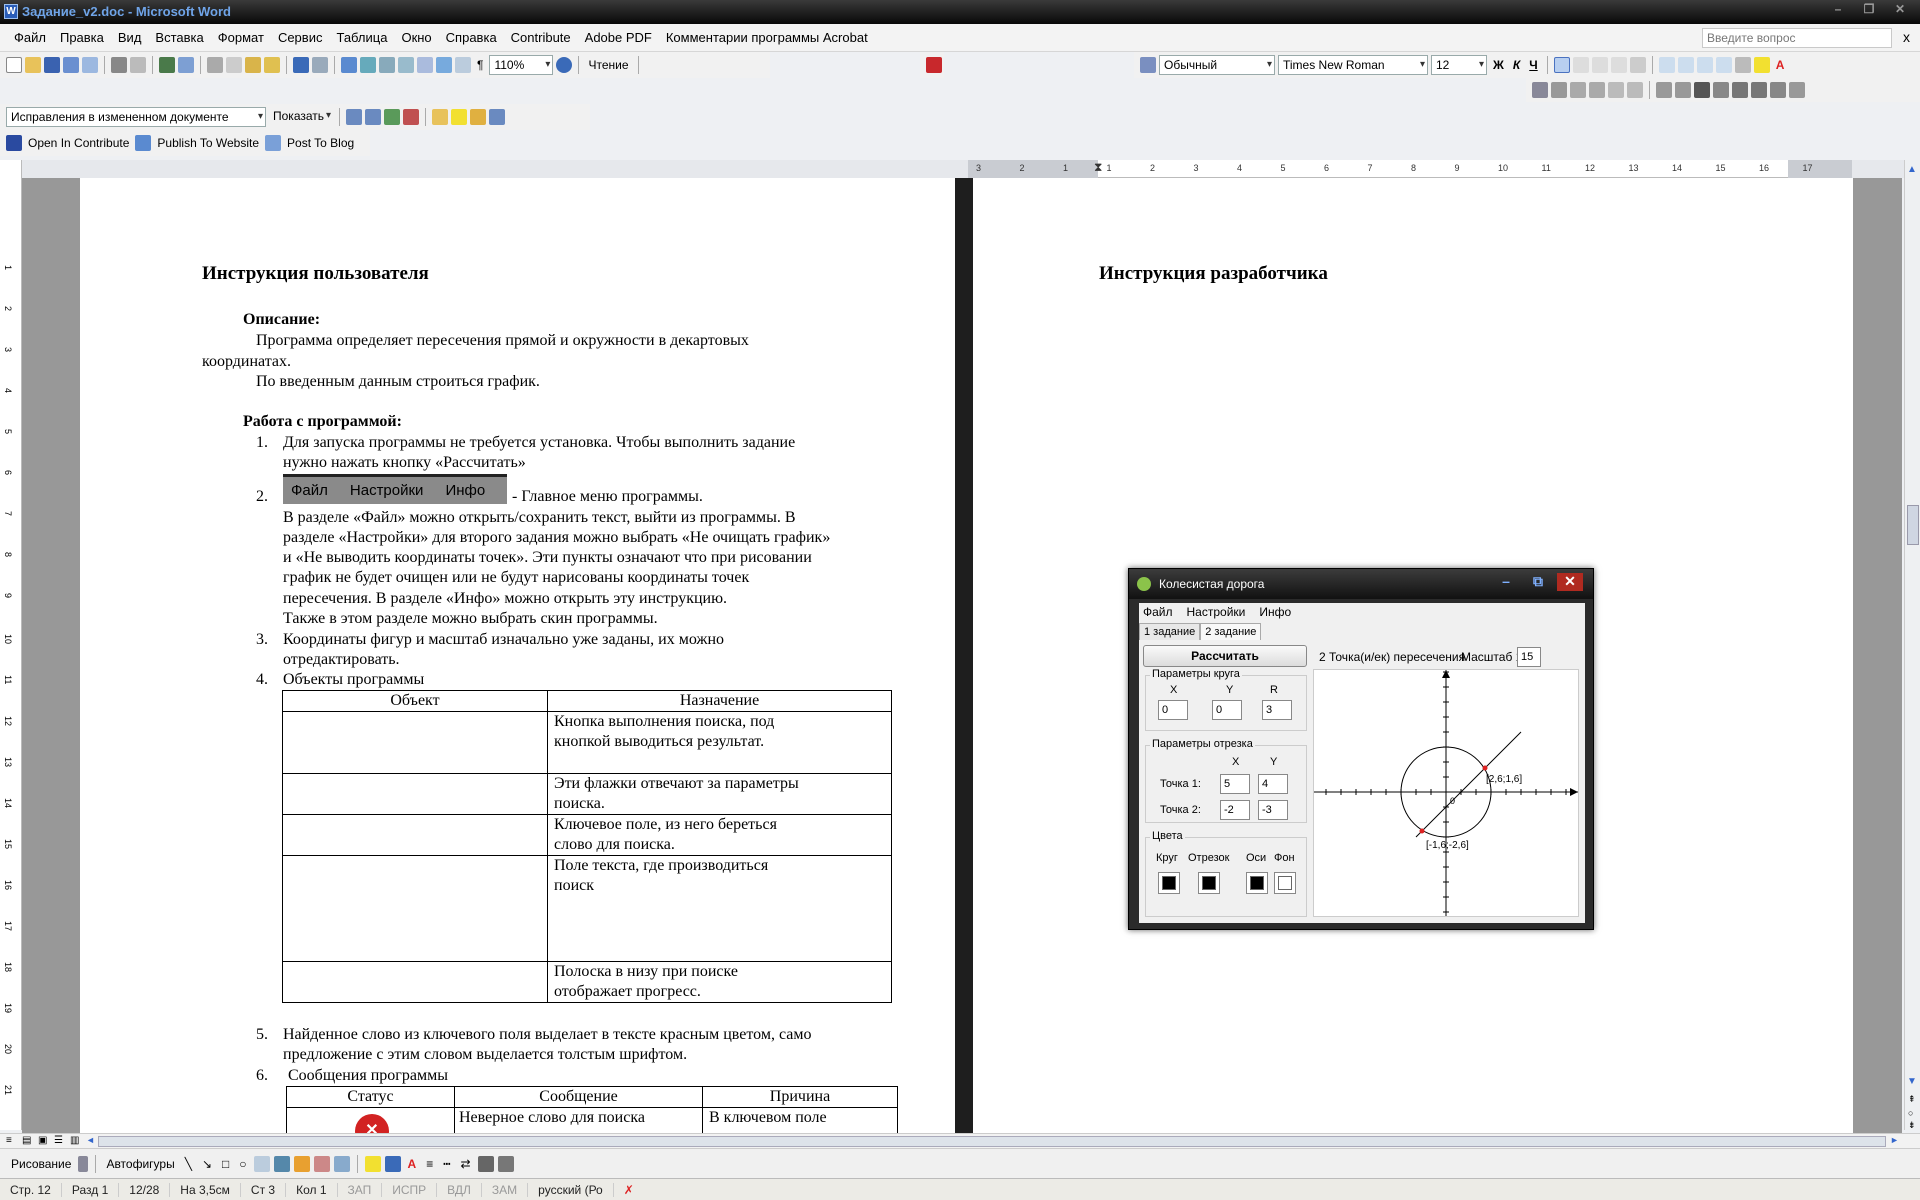  Describe the element at coordinates (1761, 65) in the screenshot. I see `highlight-icon` at that location.